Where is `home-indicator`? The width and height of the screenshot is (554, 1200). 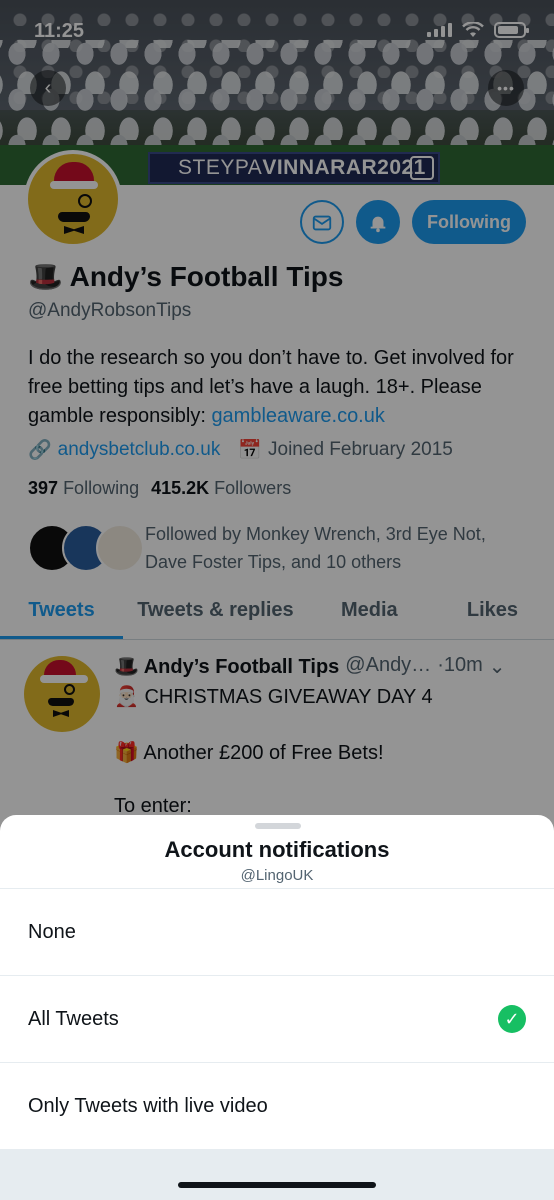
home-indicator is located at coordinates (277, 1185).